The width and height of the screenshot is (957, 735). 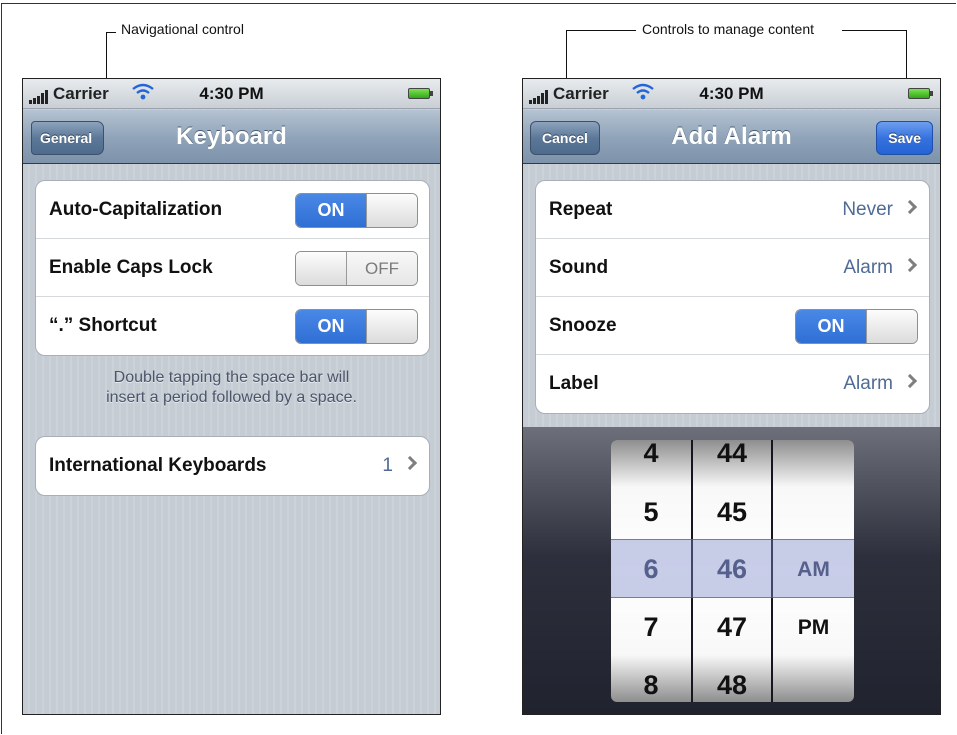 I want to click on minute-option: 45, so click(x=732, y=512).